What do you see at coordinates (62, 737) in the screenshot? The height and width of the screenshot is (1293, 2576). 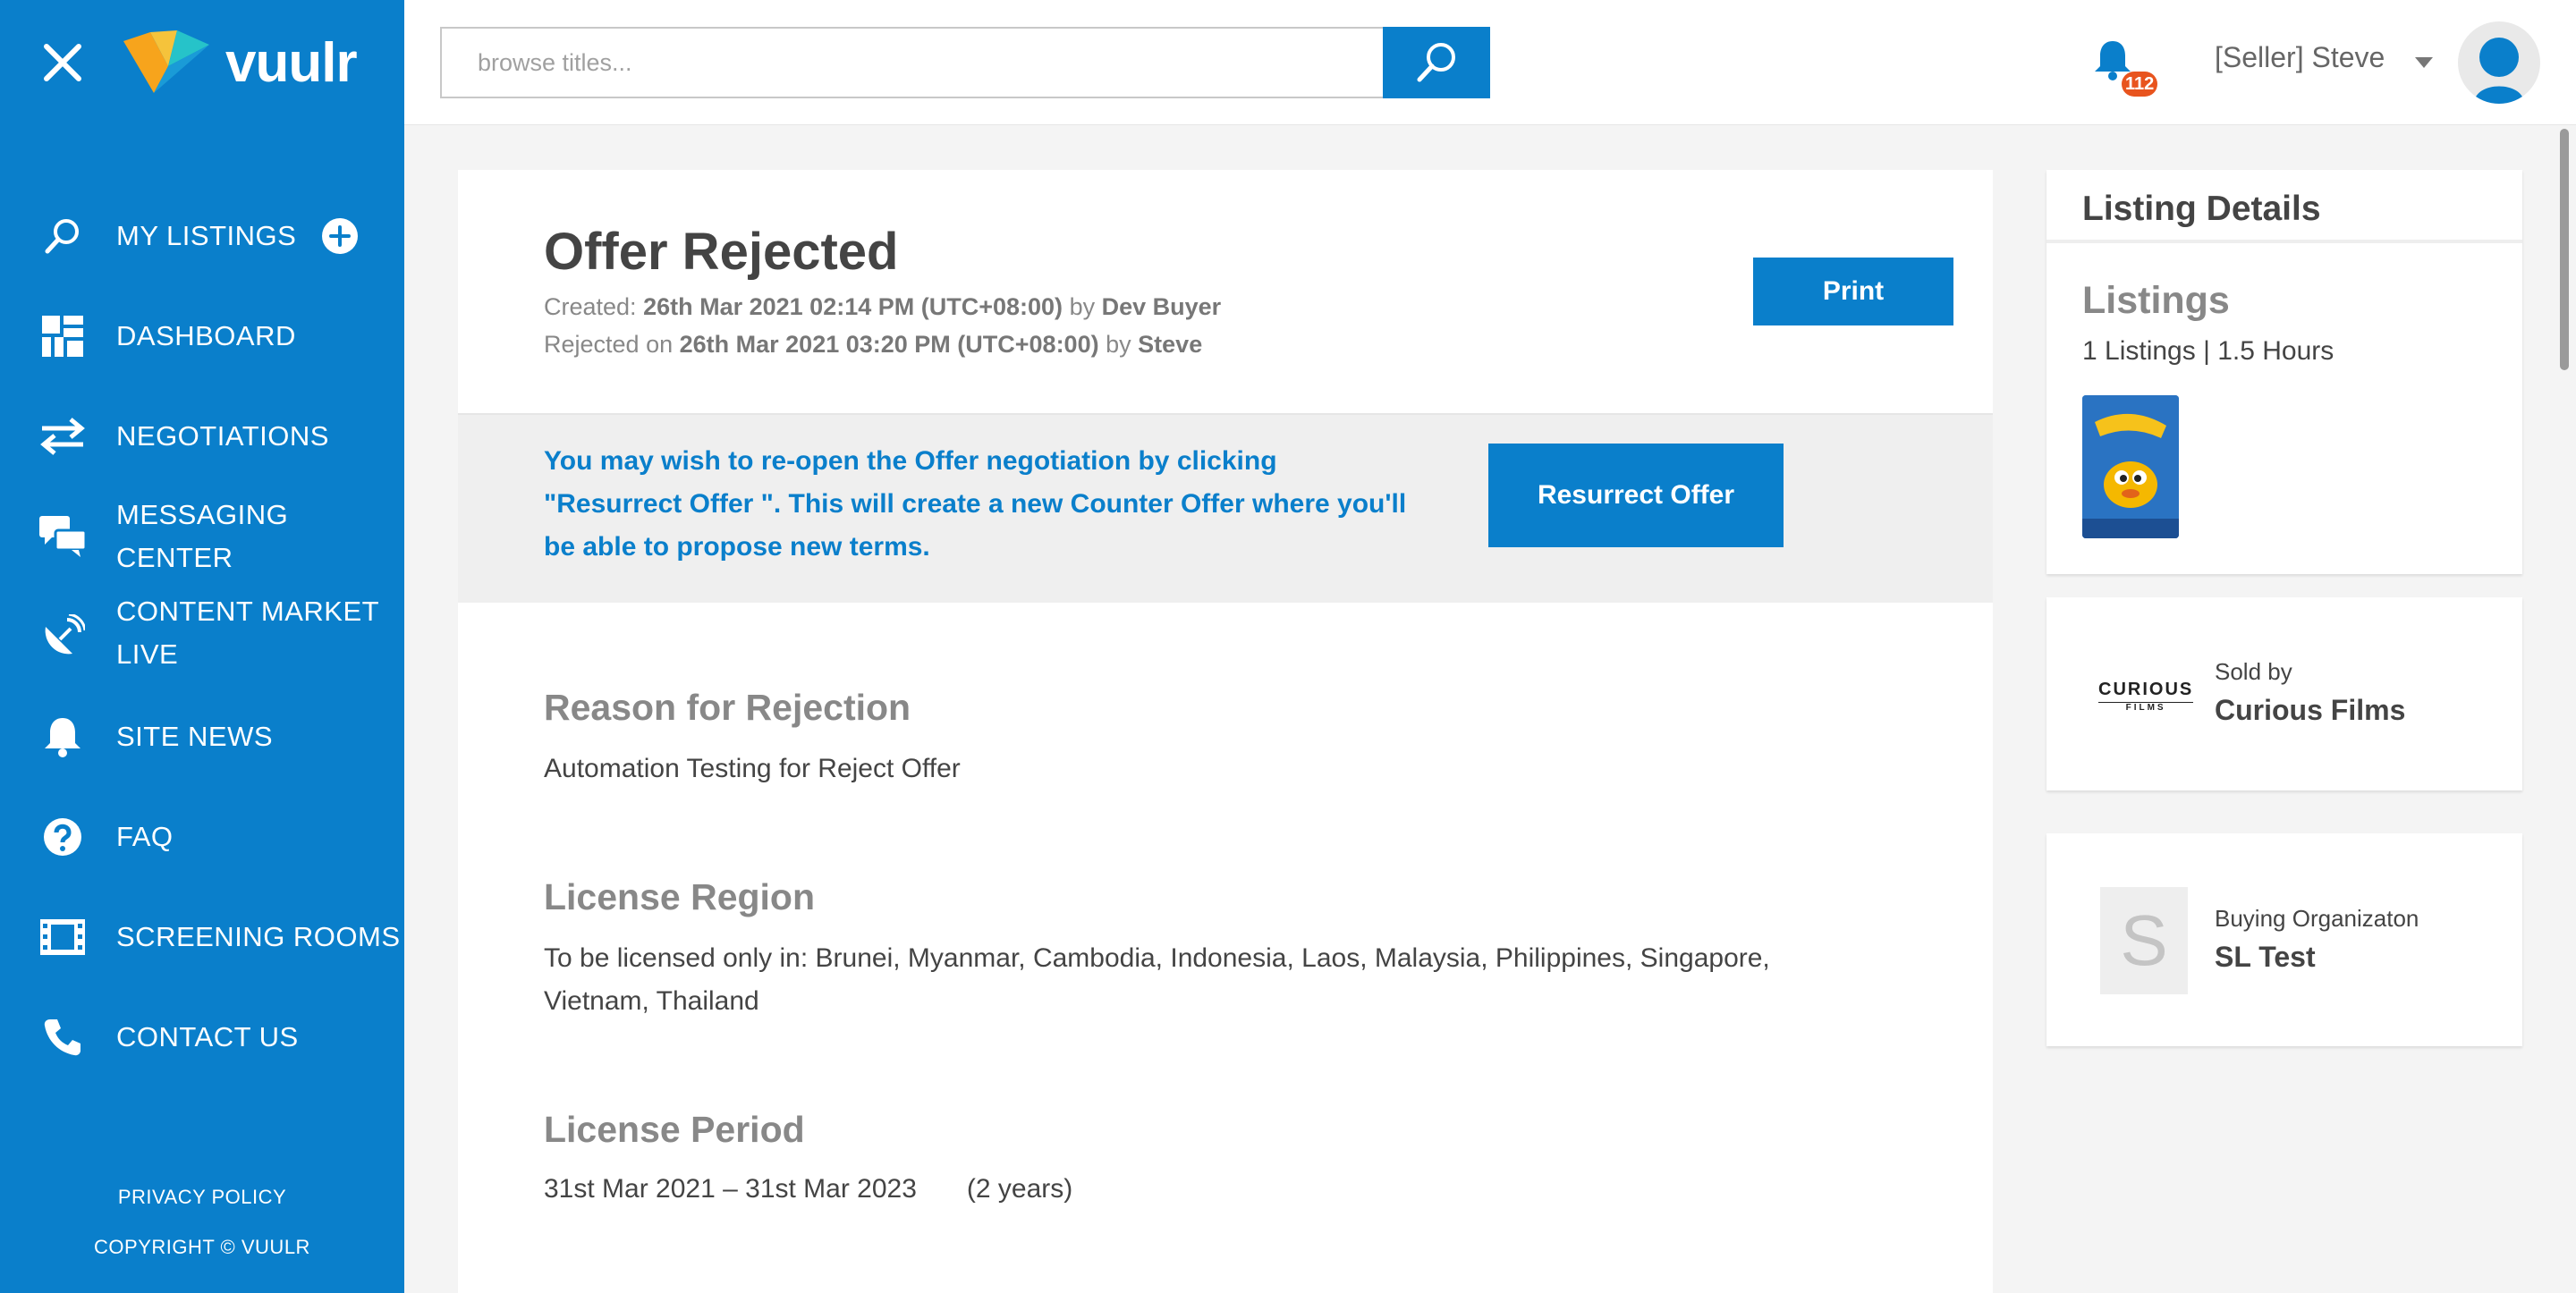 I see `bell-icon` at bounding box center [62, 737].